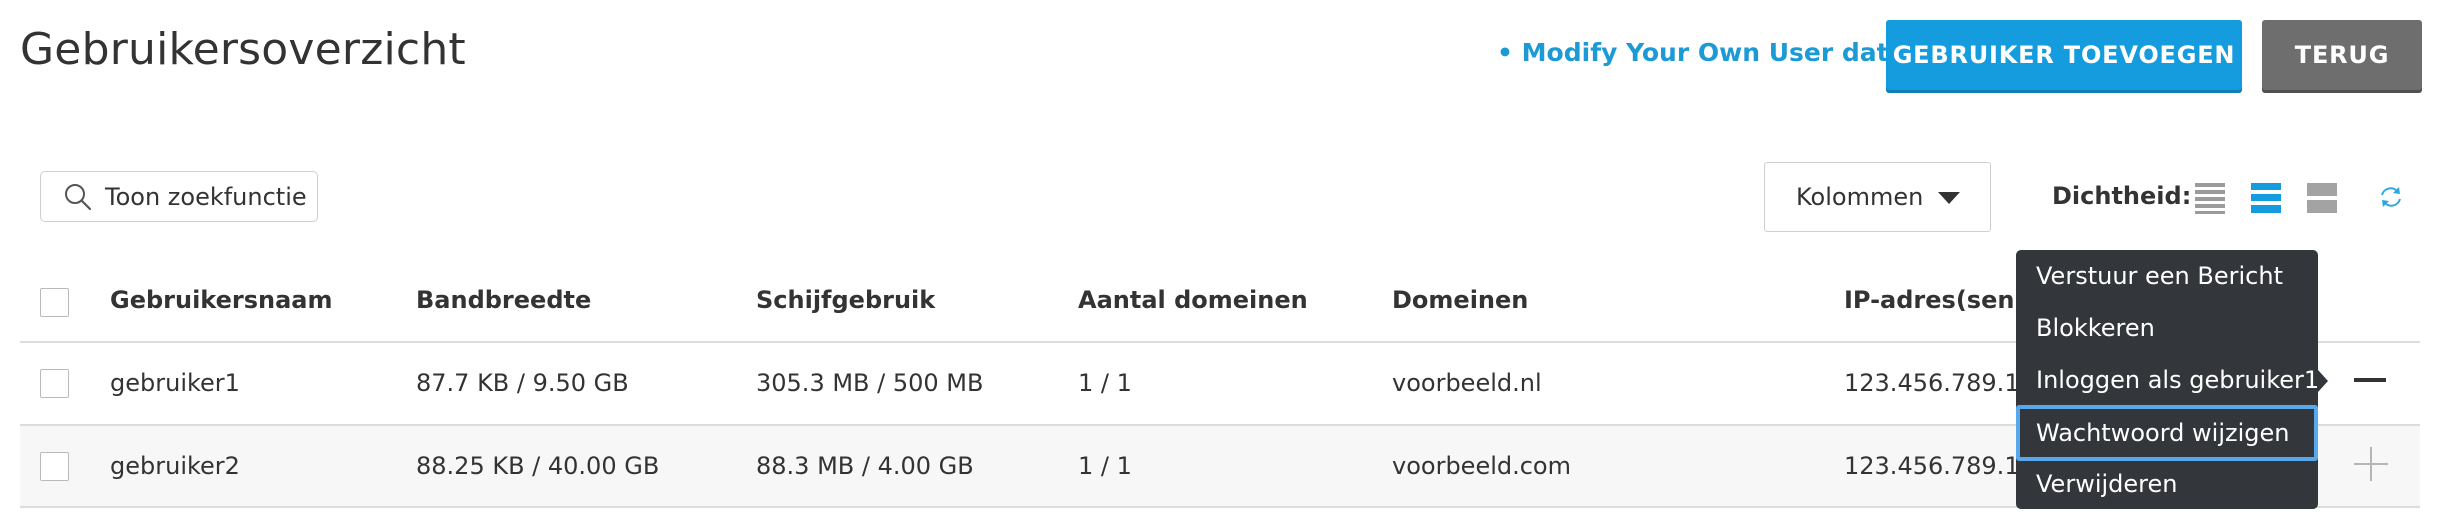 This screenshot has width=2440, height=529. I want to click on menu-pointer, so click(2323, 381).